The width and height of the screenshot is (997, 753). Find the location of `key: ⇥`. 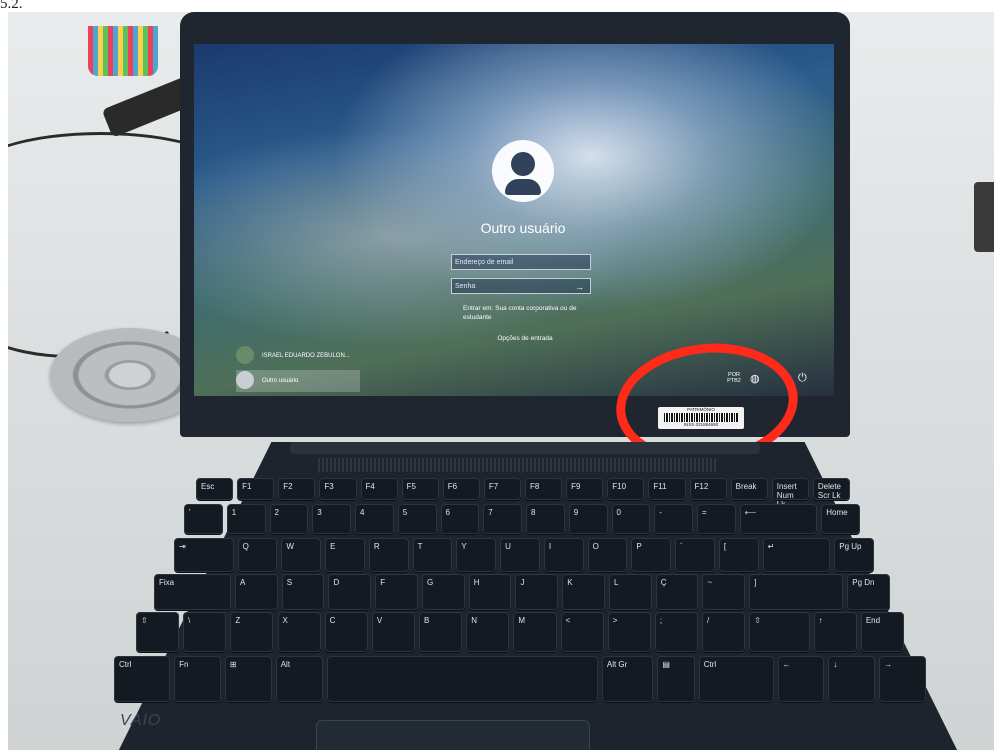

key: ⇥ is located at coordinates (204, 555).